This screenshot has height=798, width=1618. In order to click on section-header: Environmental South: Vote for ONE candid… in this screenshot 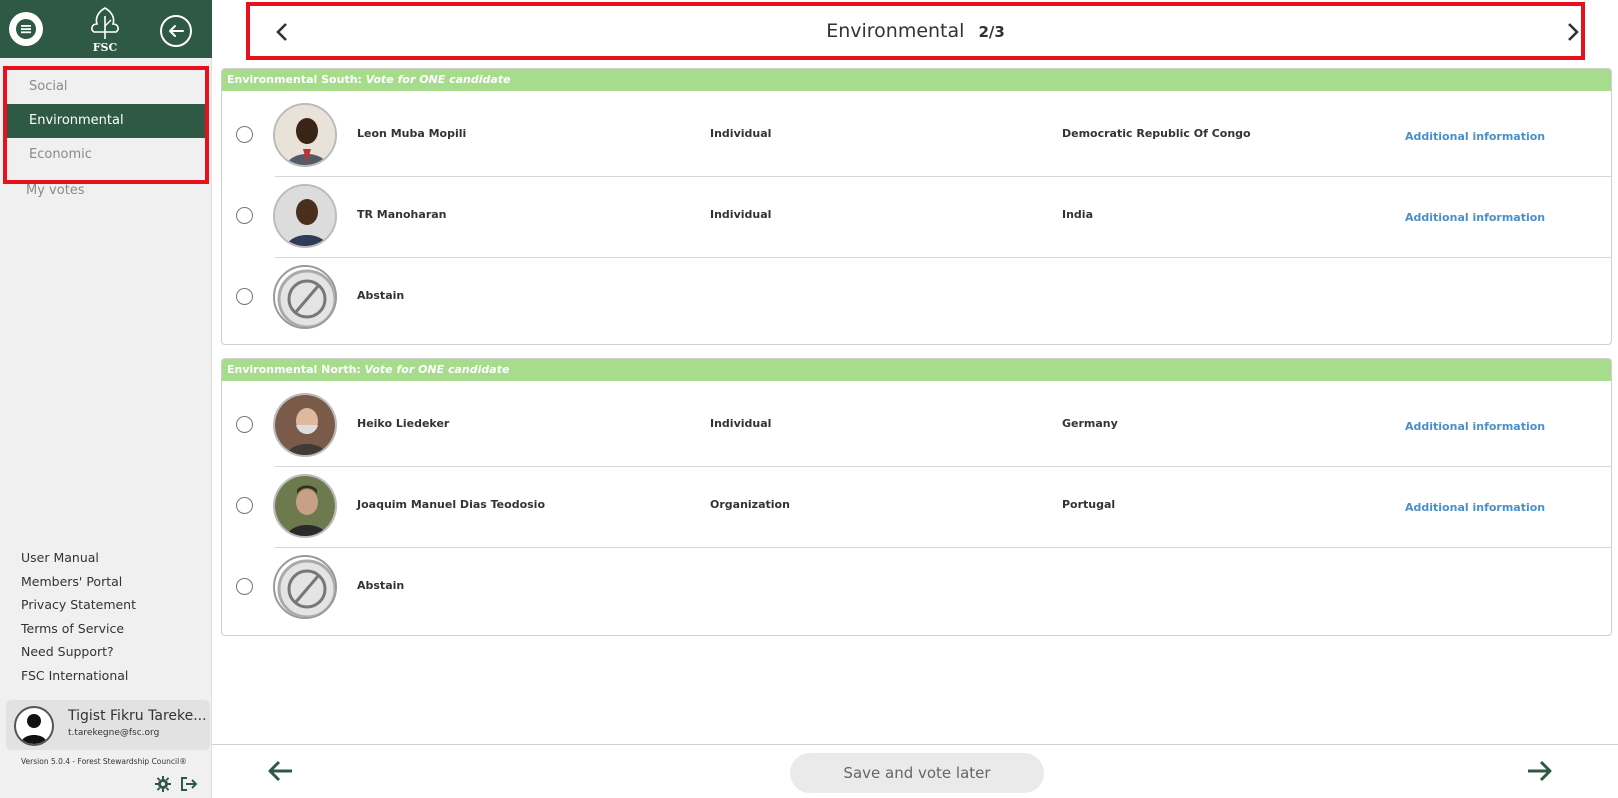, I will do `click(916, 80)`.